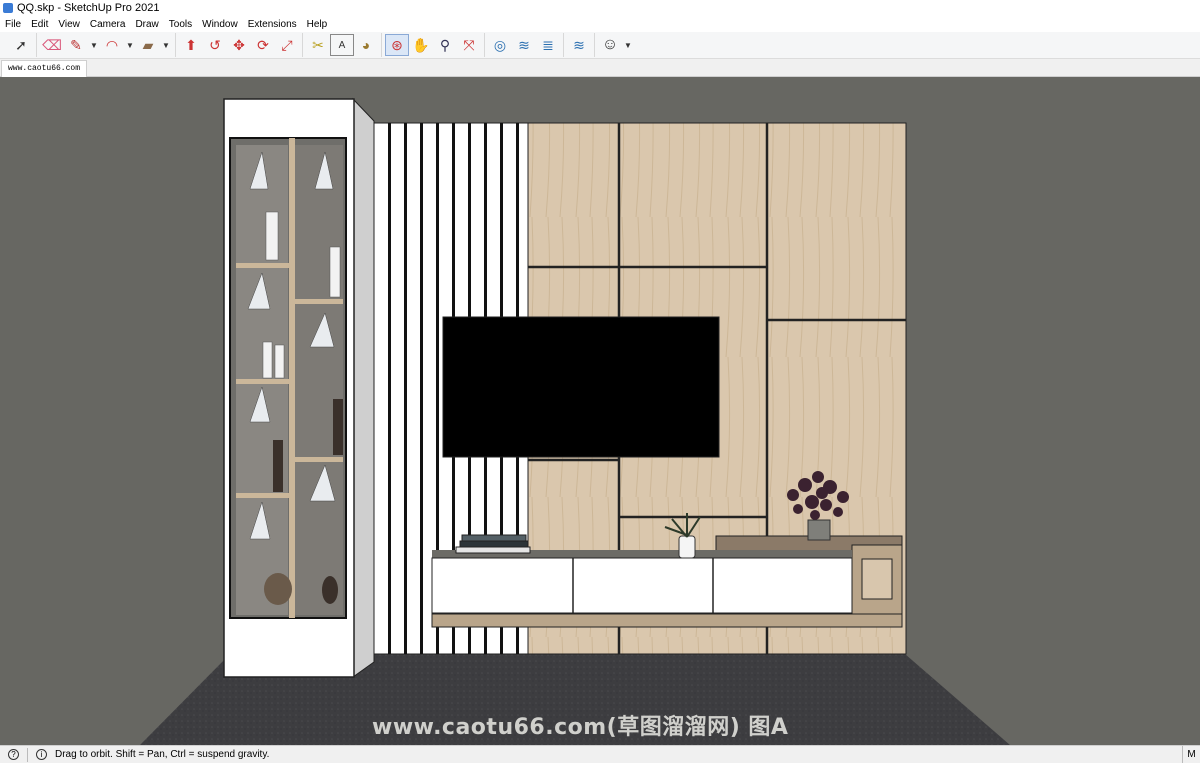  Describe the element at coordinates (366, 45) in the screenshot. I see `paint-bucket-tool-icon: ◕` at that location.